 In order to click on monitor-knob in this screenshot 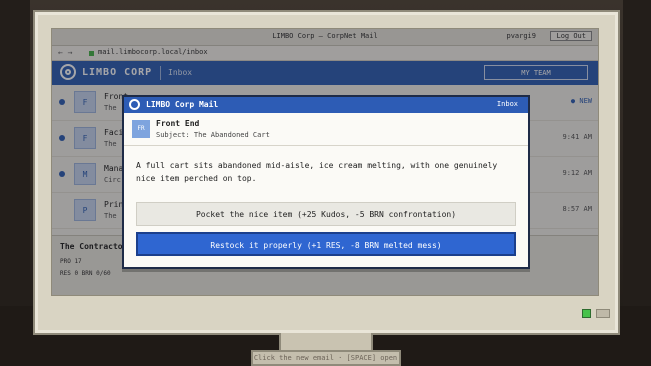, I will do `click(603, 313)`.